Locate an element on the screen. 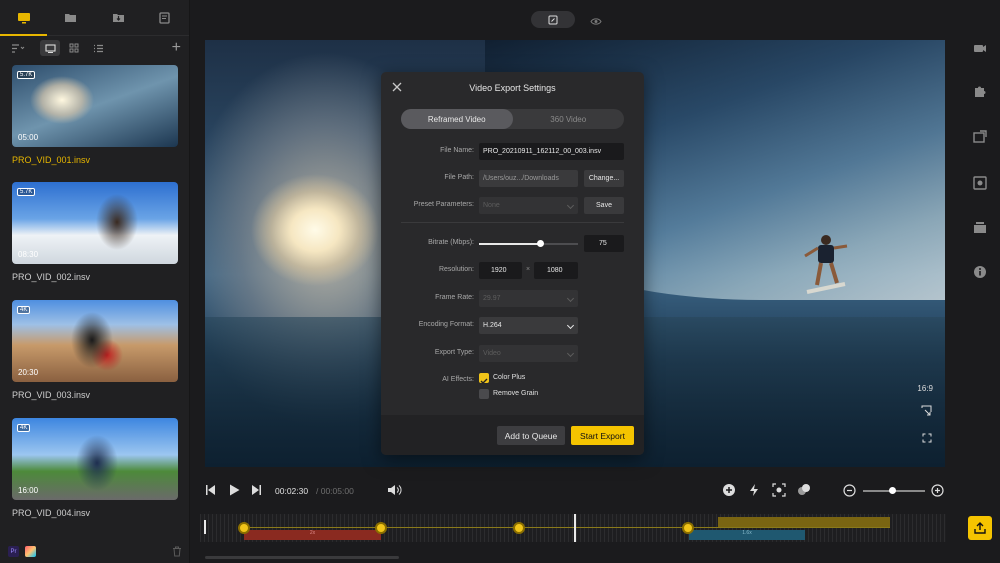 Image resolution: width=1000 pixels, height=563 pixels. timeline-start-marker is located at coordinates (205, 527).